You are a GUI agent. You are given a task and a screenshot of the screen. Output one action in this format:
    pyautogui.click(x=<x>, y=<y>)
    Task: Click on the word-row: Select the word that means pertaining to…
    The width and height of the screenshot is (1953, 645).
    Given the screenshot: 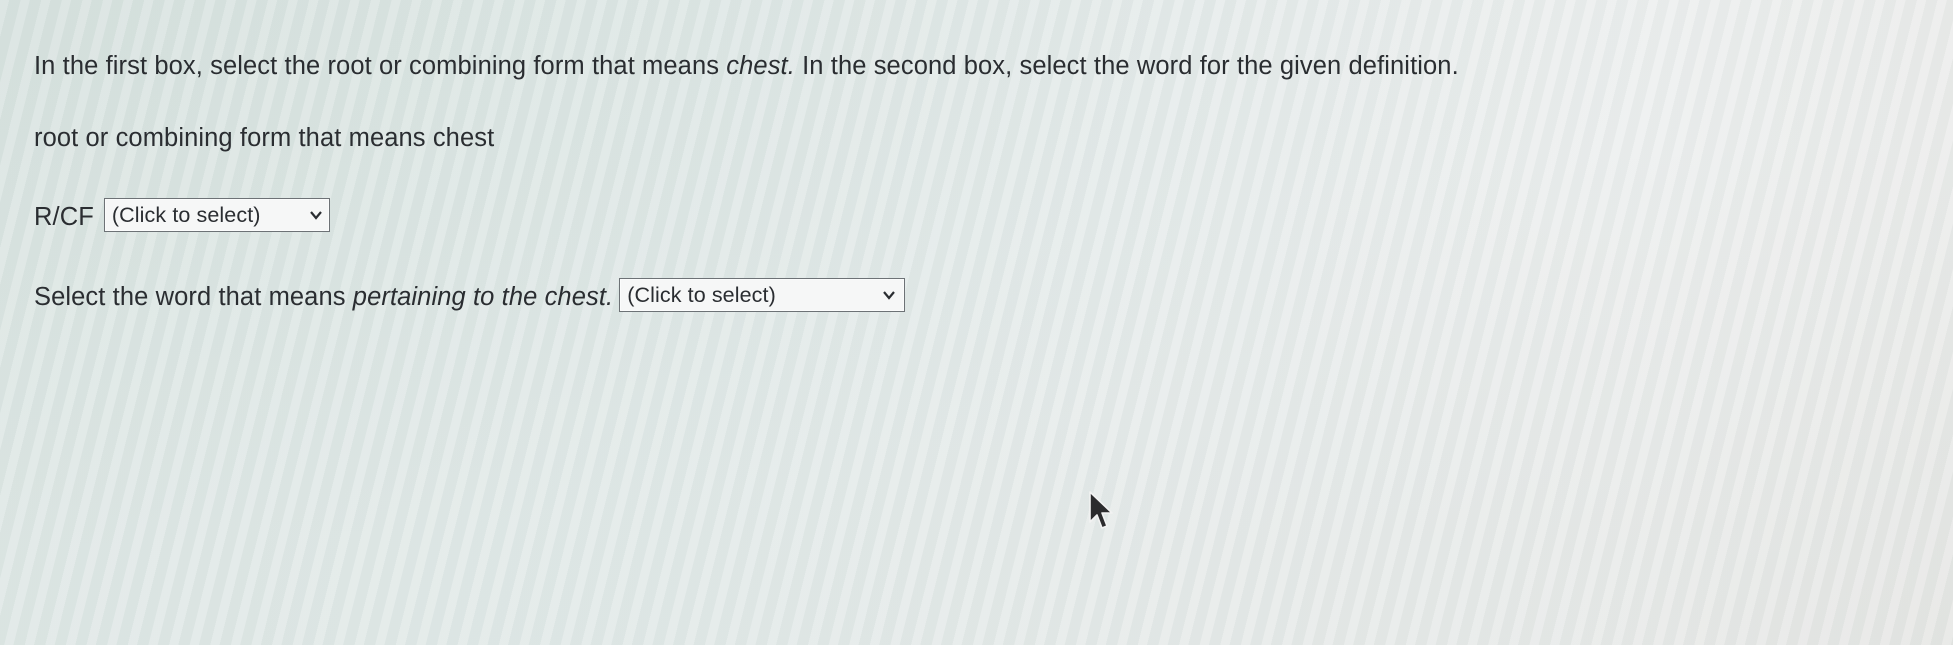 What is the action you would take?
    pyautogui.click(x=470, y=295)
    